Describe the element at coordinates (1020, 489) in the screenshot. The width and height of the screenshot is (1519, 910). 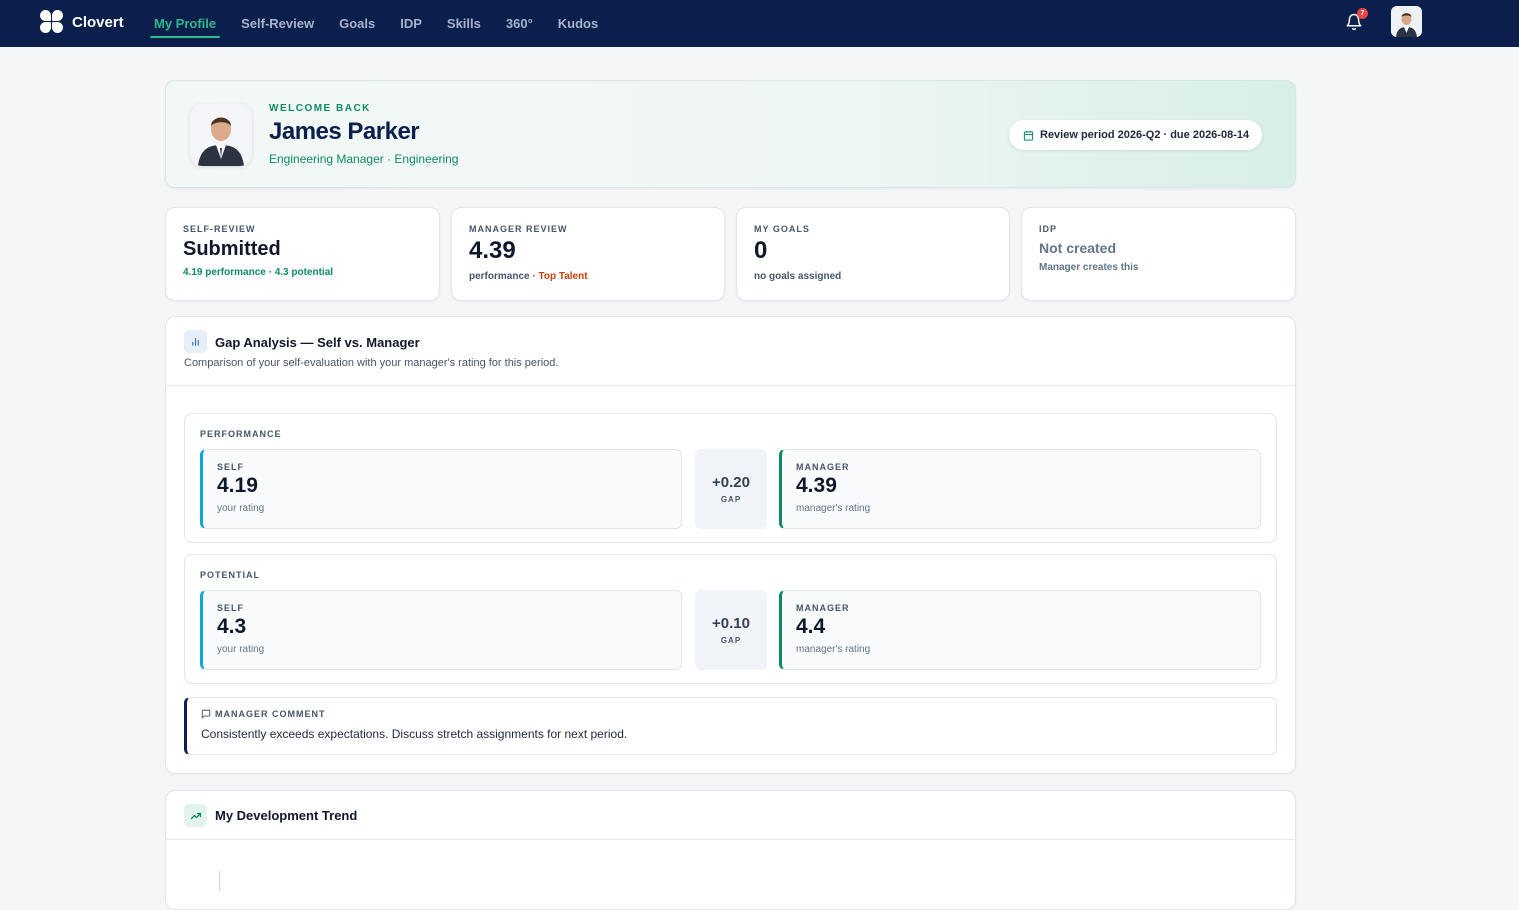
I see `manager-rating-card: MANAGER 4.39 manager's rating` at that location.